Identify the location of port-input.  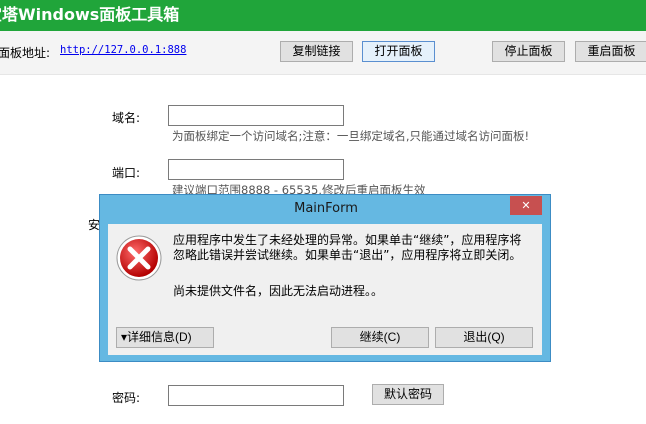
(256, 169).